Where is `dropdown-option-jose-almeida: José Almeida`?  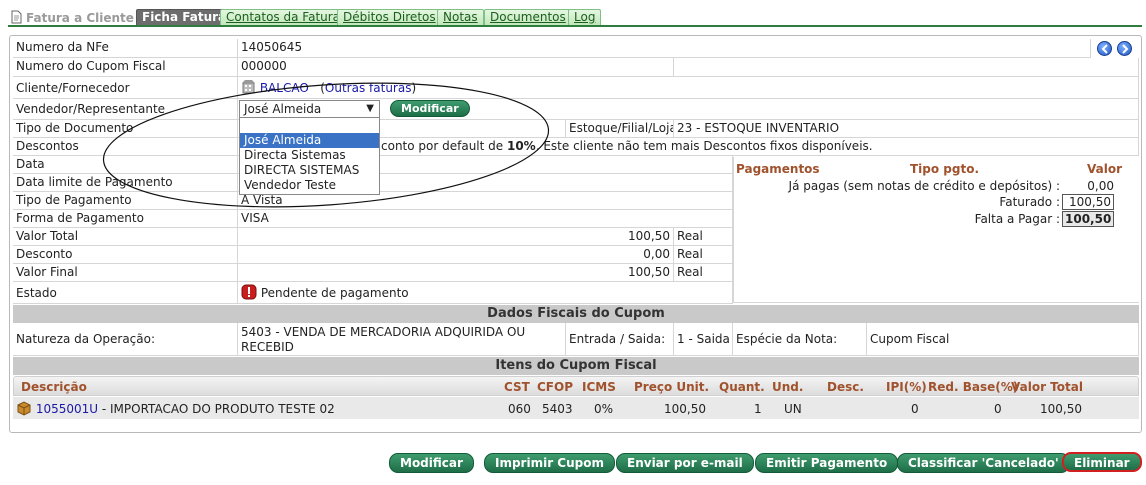
dropdown-option-jose-almeida: José Almeida is located at coordinates (309, 140).